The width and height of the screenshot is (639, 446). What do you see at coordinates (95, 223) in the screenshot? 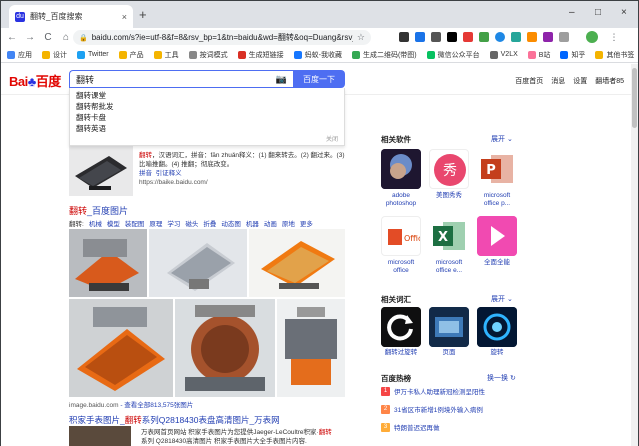
I see `image-tag: 机械` at bounding box center [95, 223].